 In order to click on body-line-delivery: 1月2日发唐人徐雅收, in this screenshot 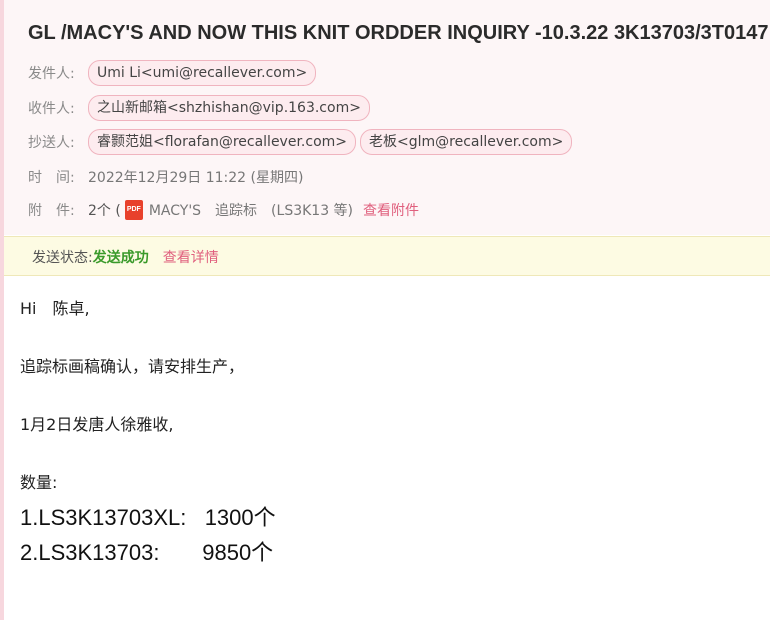, I will do `click(97, 424)`.